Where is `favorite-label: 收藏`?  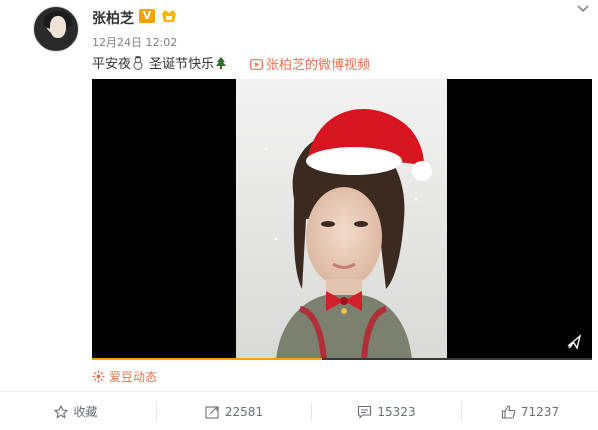
favorite-label: 收藏 is located at coordinates (85, 412).